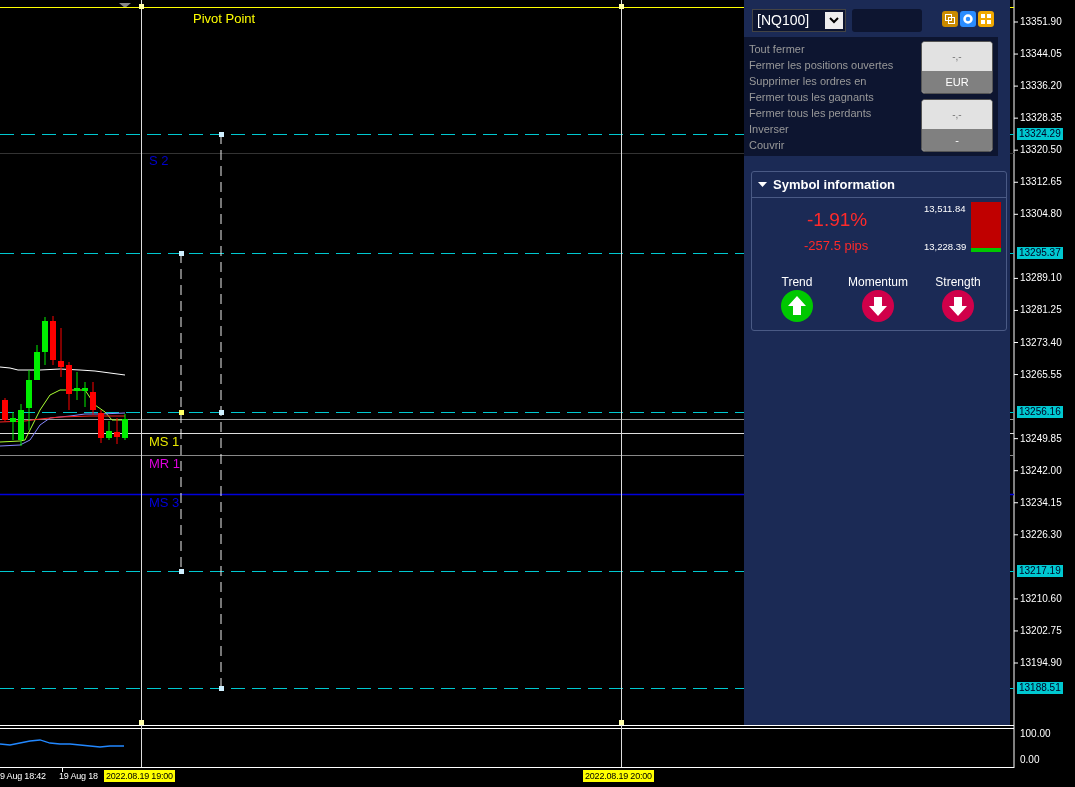 The height and width of the screenshot is (787, 1075). Describe the element at coordinates (879, 185) in the screenshot. I see `section-header: Symbol information` at that location.